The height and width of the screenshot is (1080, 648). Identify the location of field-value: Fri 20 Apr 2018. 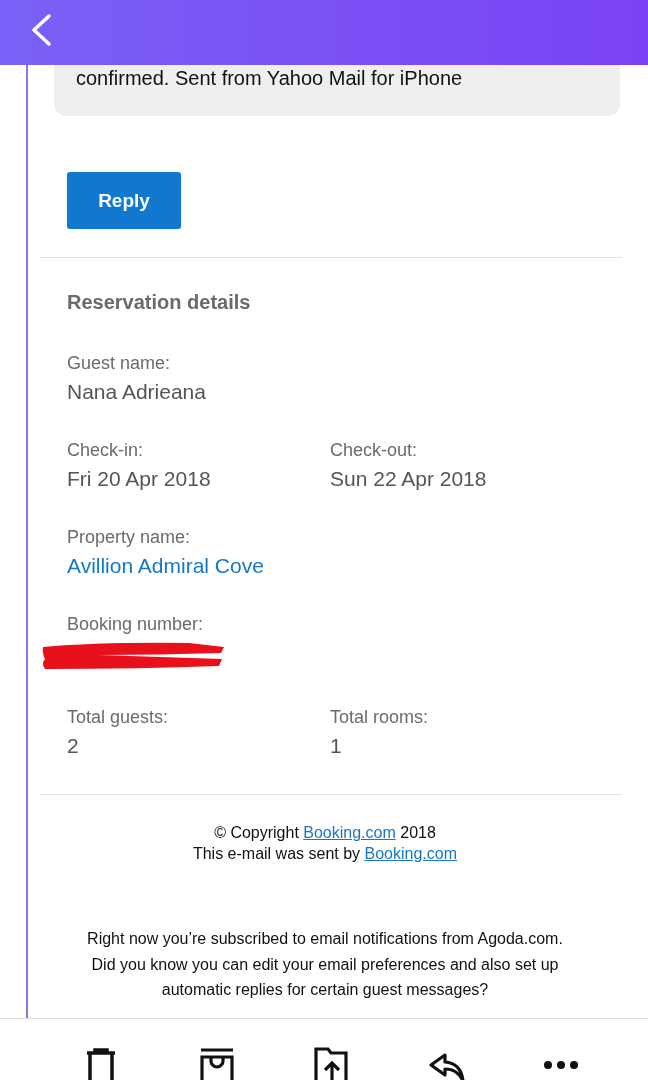
(139, 479).